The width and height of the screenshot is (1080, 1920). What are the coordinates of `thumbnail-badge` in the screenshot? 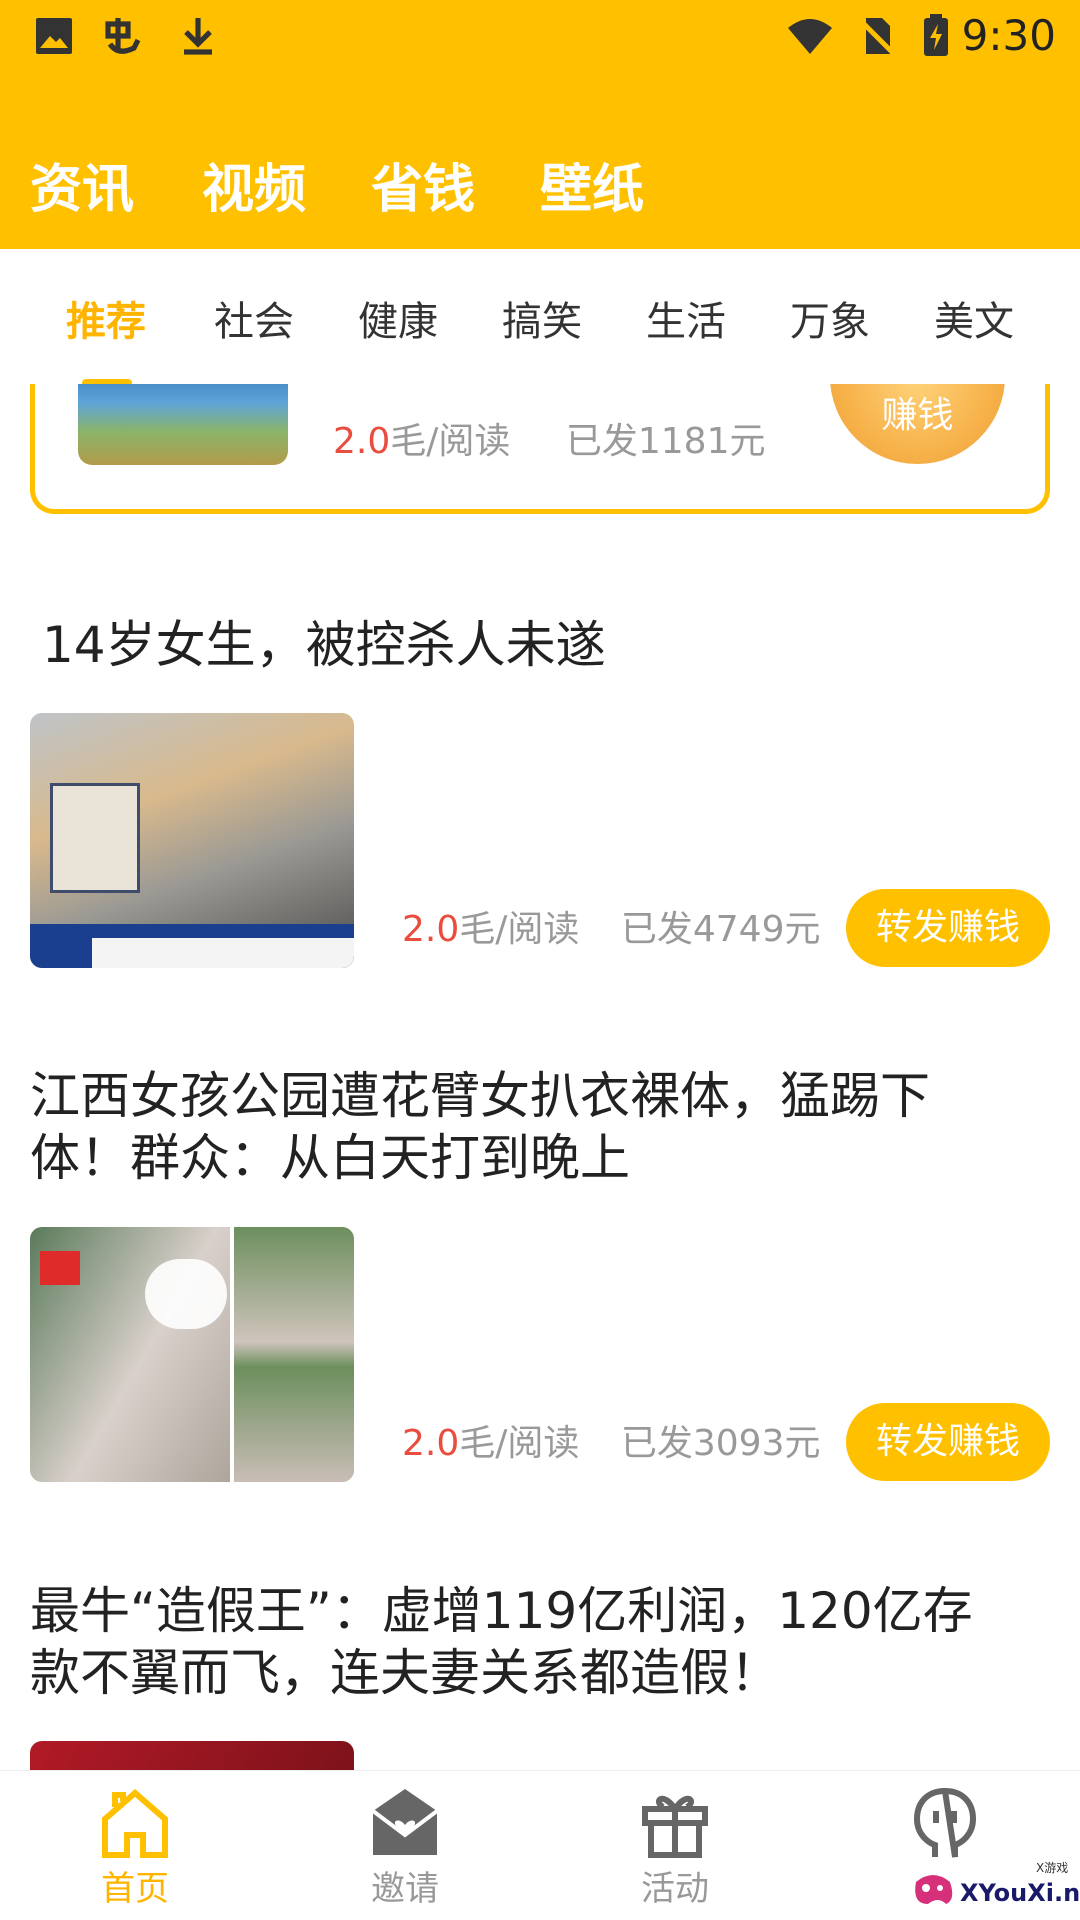 It's located at (60, 1268).